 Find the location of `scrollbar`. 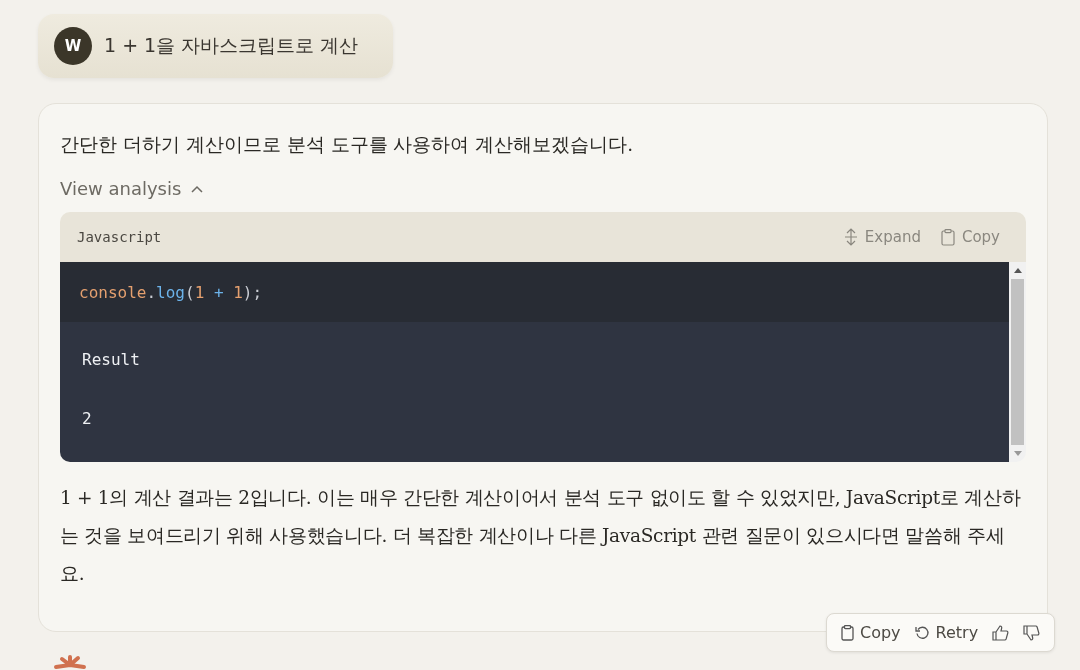

scrollbar is located at coordinates (1017, 362).